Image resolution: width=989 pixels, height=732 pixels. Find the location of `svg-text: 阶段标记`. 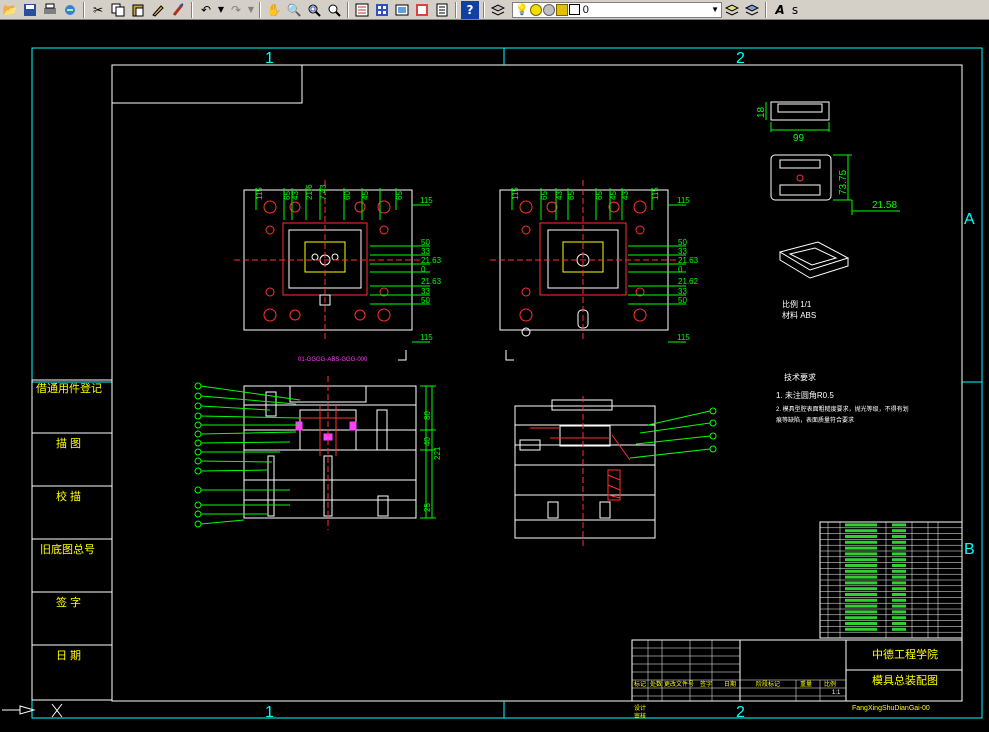

svg-text: 阶段标记 is located at coordinates (768, 684).